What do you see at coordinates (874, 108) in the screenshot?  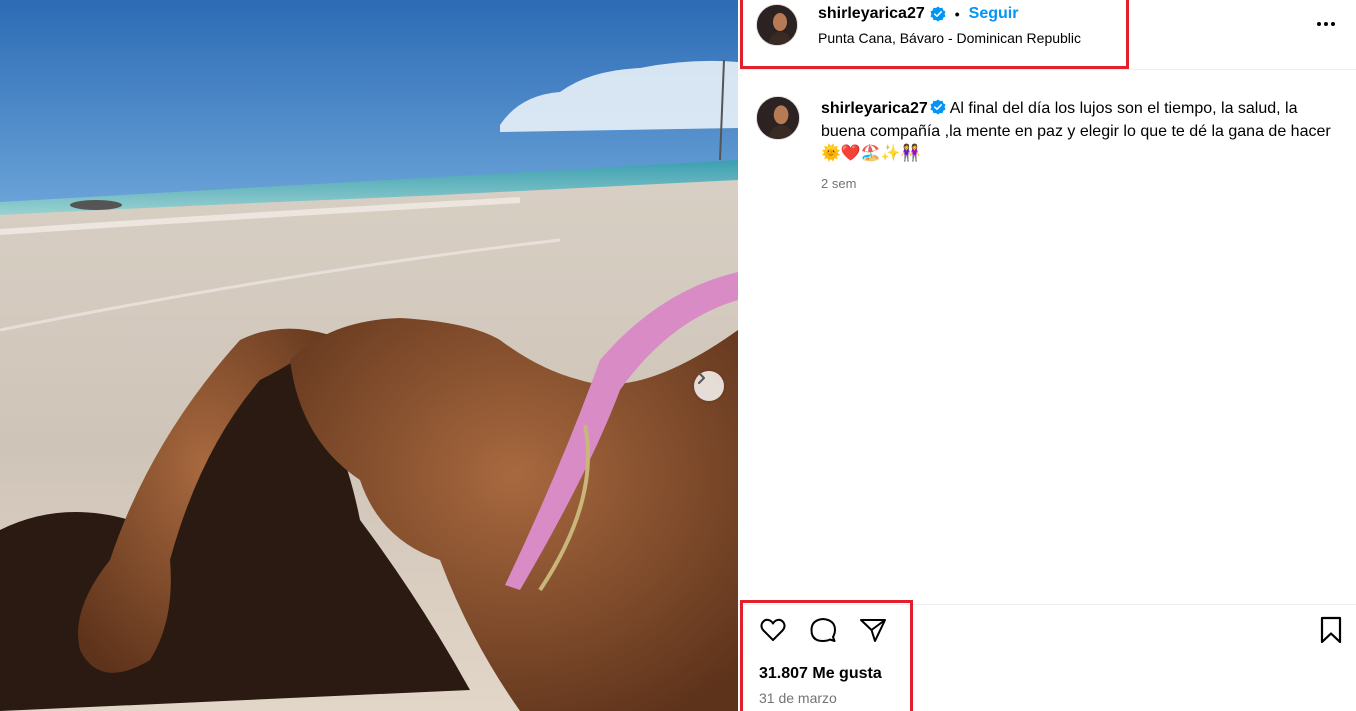 I see `caption-username: shirleyarica27` at bounding box center [874, 108].